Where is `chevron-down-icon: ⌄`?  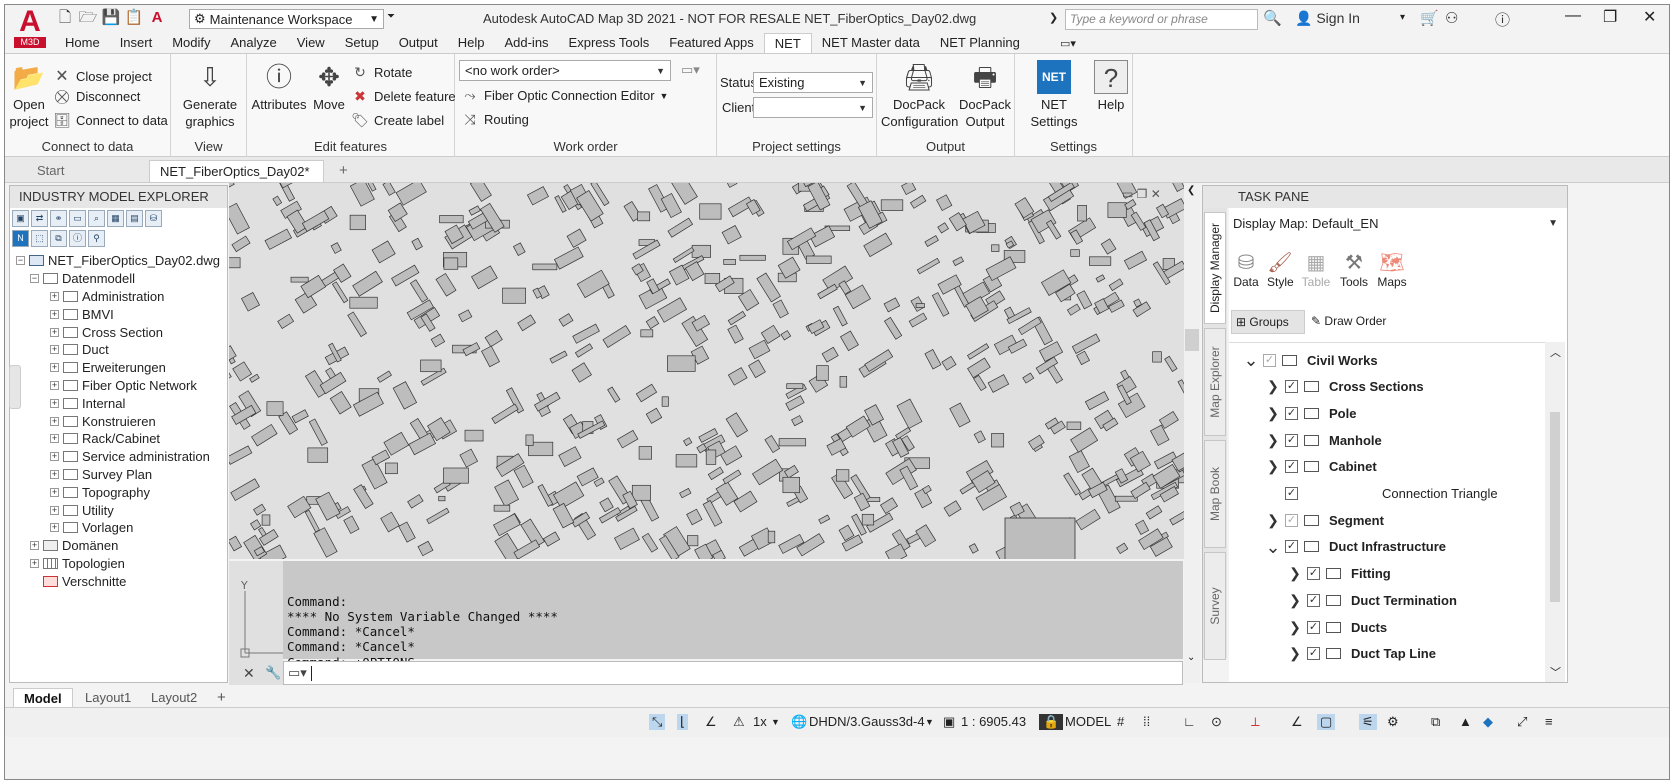 chevron-down-icon: ⌄ is located at coordinates (1273, 547).